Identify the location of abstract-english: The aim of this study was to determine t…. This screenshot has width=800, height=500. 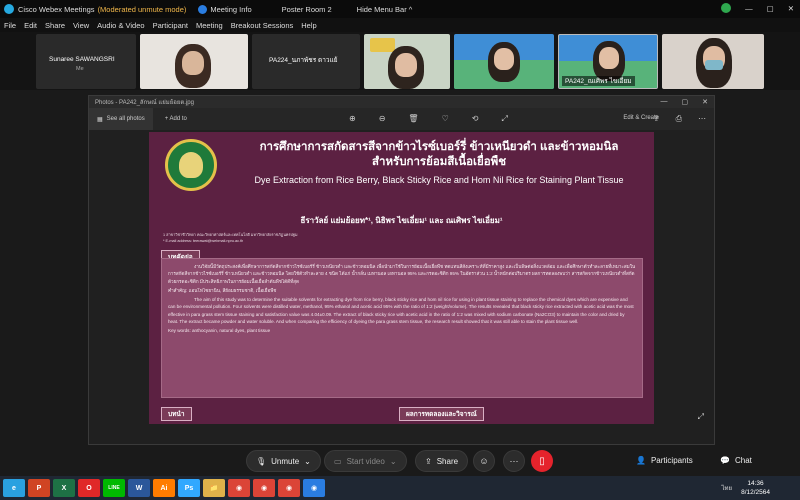
(401, 311).